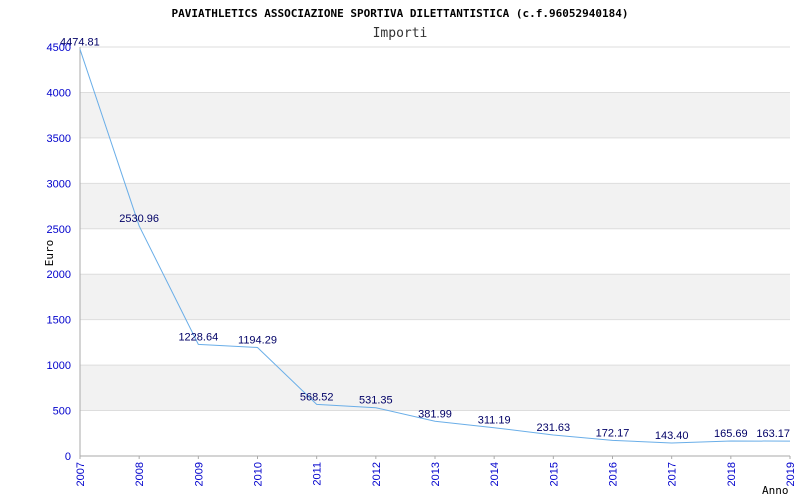  Describe the element at coordinates (198, 337) in the screenshot. I see `data-label: 1228.64` at that location.